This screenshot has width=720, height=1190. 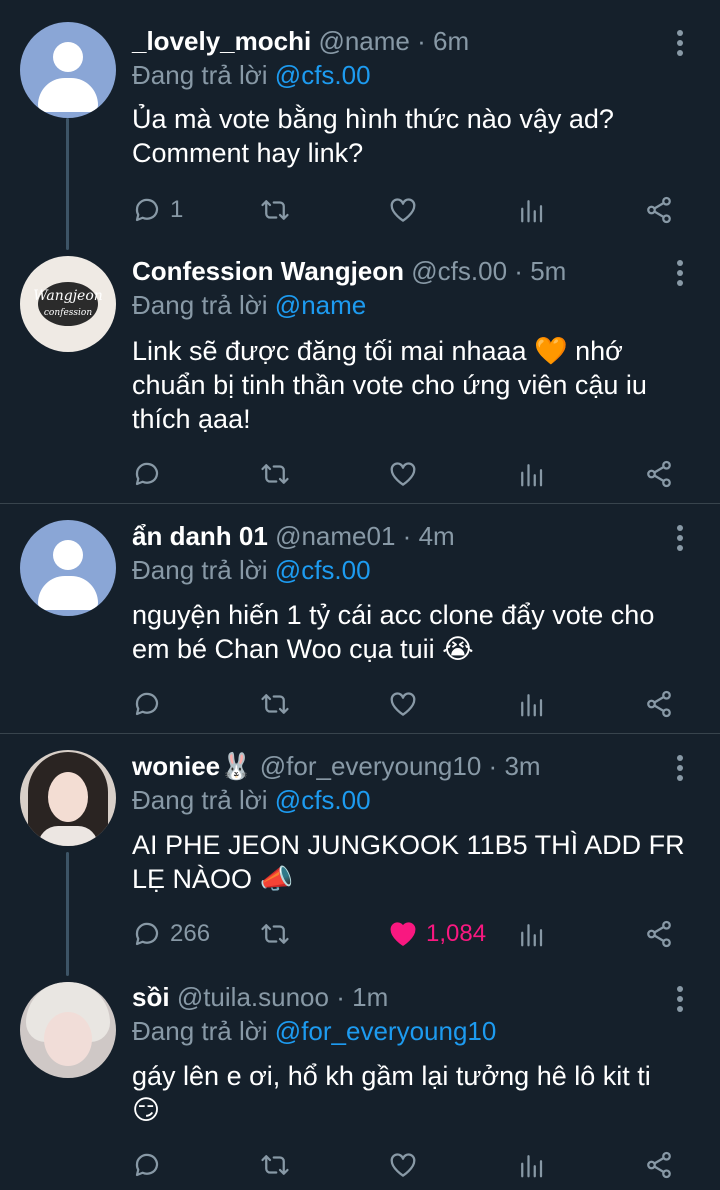 I want to click on tweet-header: sồi @tuila.sunoo · 1m, so click(x=260, y=997).